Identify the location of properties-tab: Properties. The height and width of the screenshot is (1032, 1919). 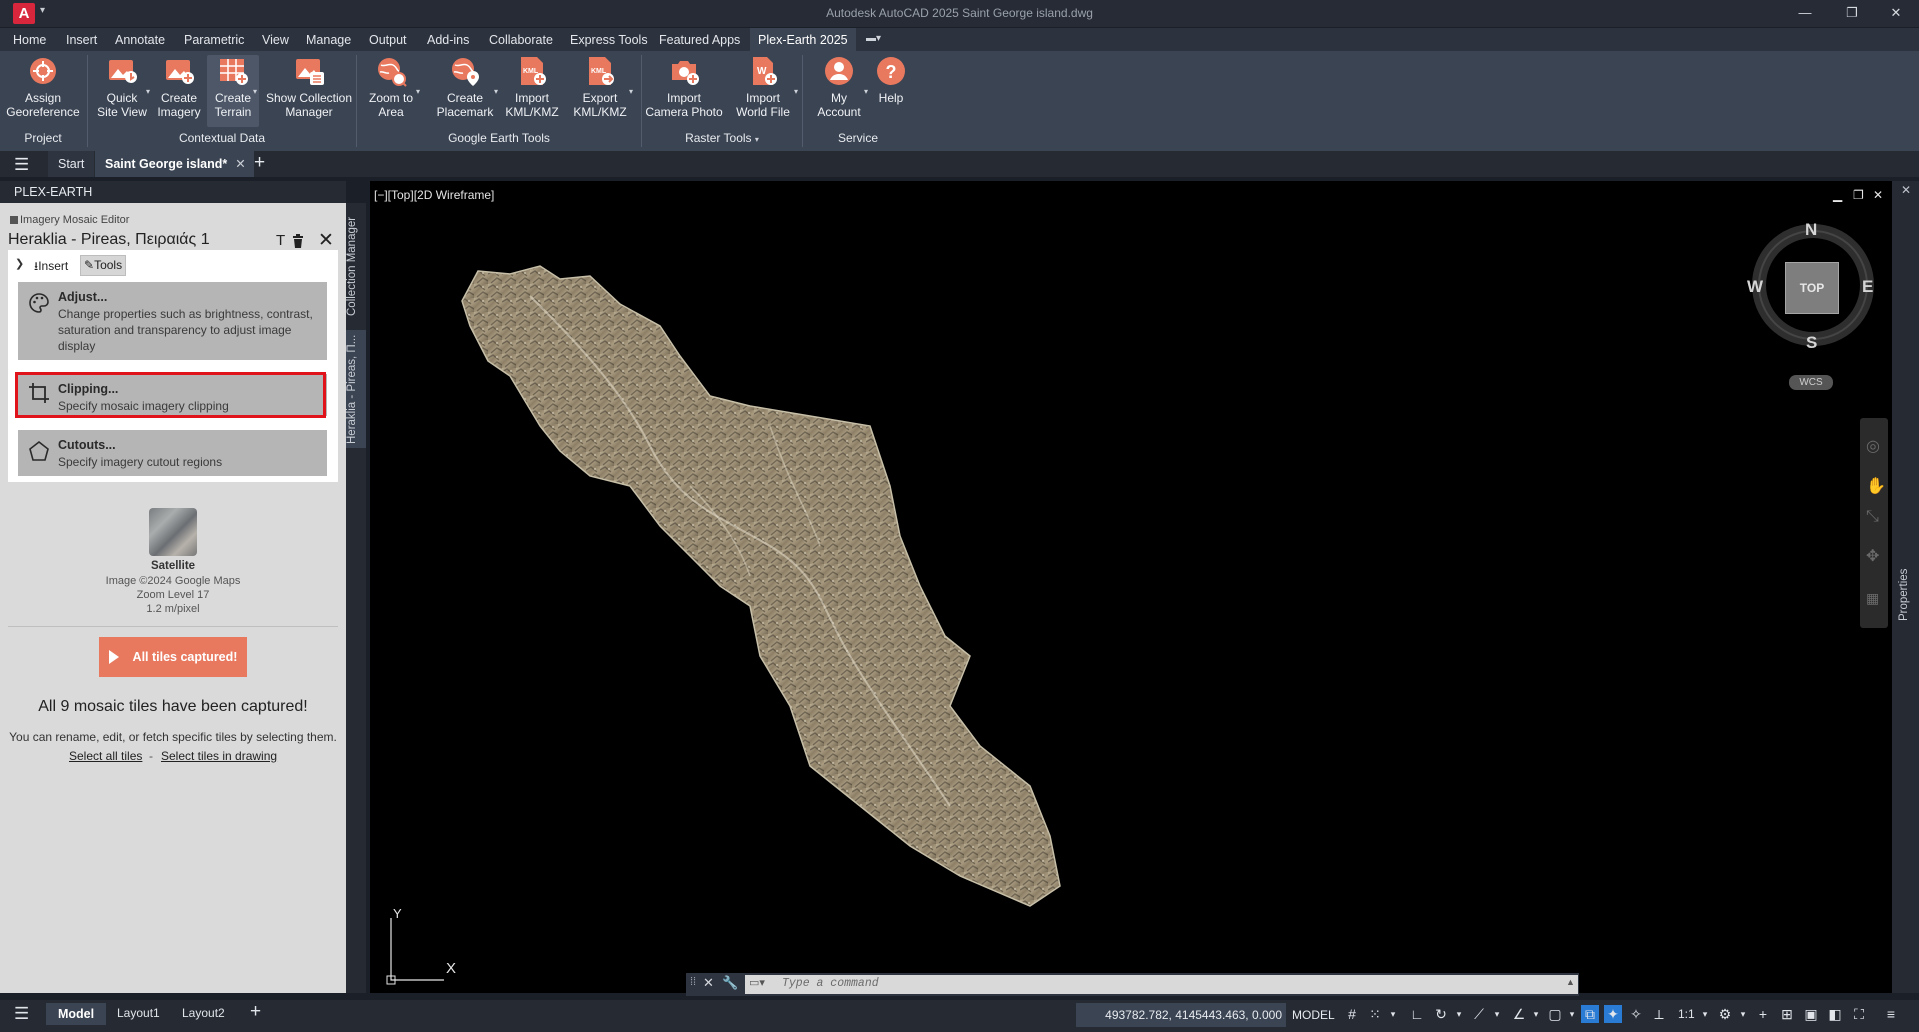
(1908, 595).